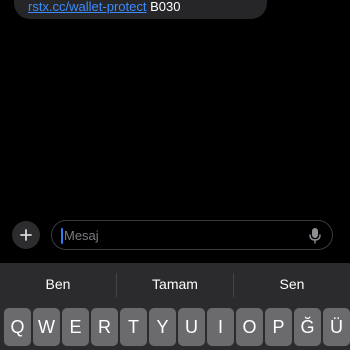 This screenshot has height=350, width=350. I want to click on key-y: Y, so click(162, 327).